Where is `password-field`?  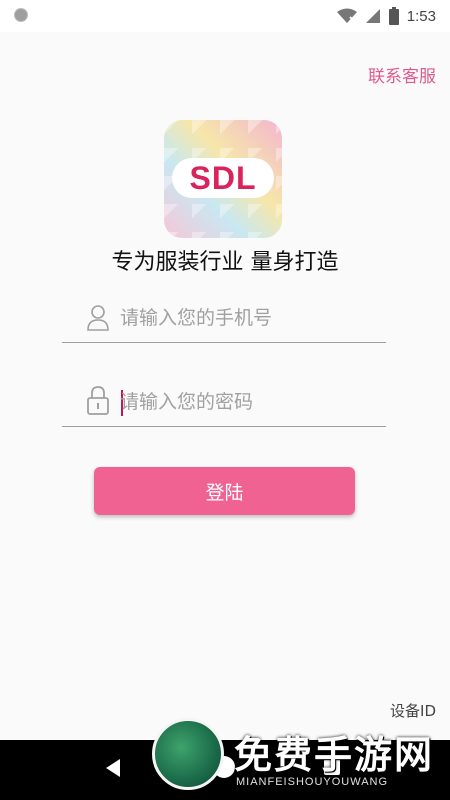
password-field is located at coordinates (224, 403).